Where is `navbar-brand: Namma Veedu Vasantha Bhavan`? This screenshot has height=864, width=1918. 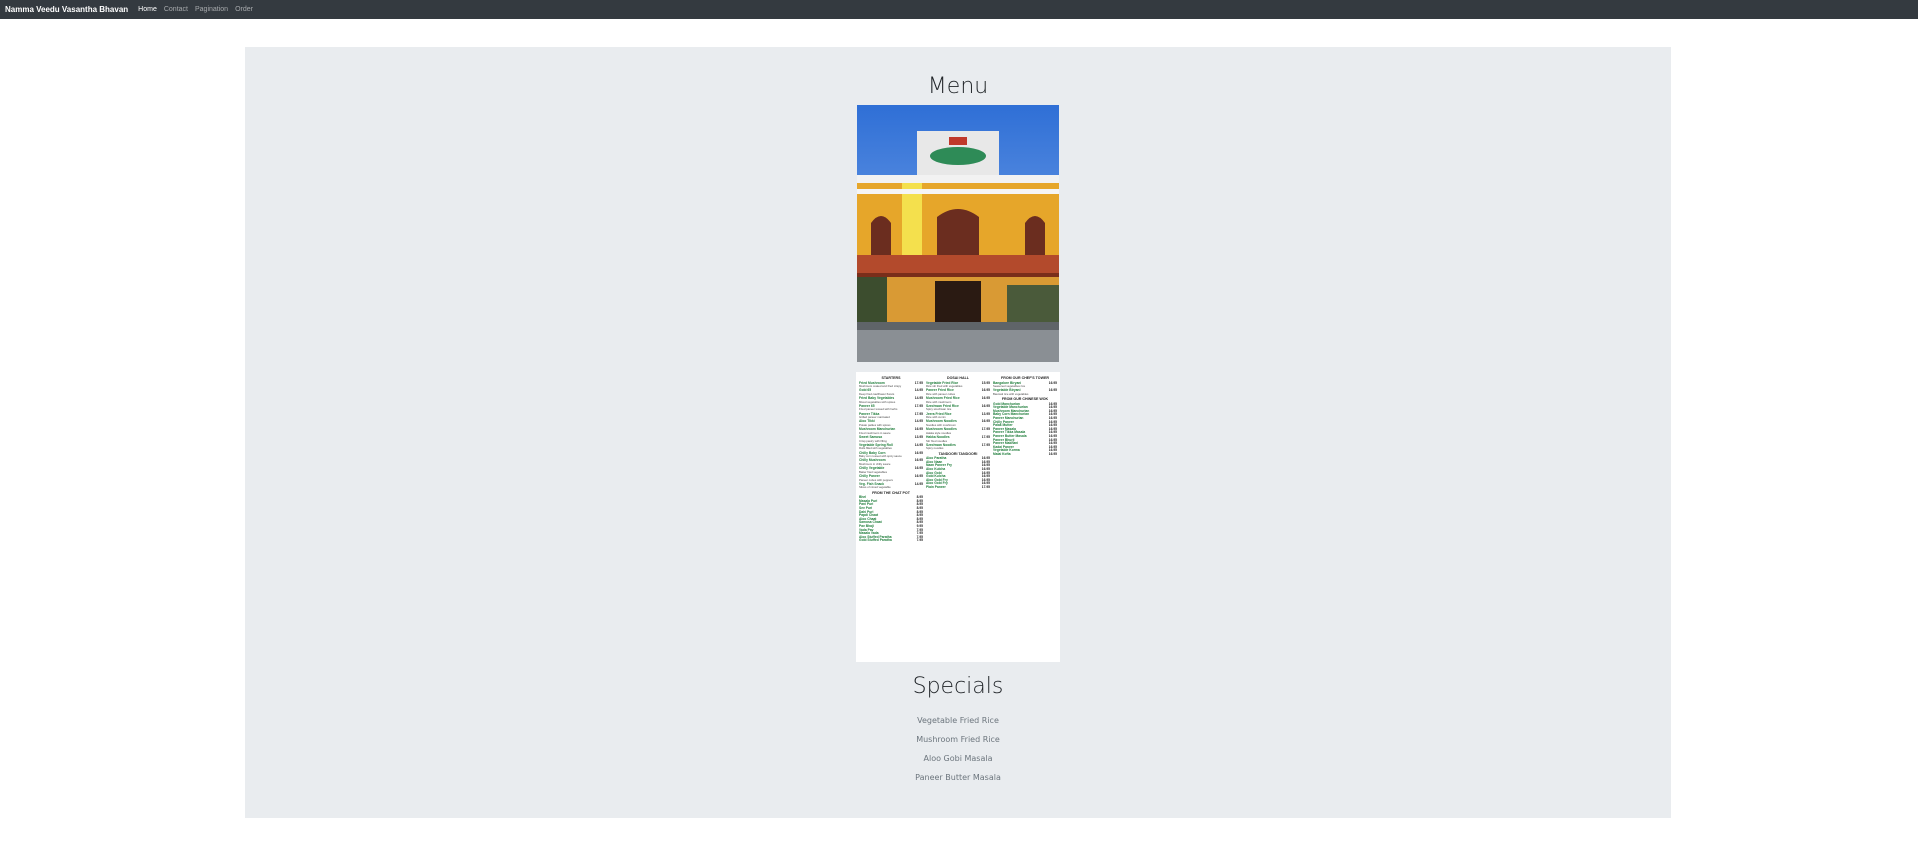
navbar-brand: Namma Veedu Vasantha Bhavan is located at coordinates (66, 9).